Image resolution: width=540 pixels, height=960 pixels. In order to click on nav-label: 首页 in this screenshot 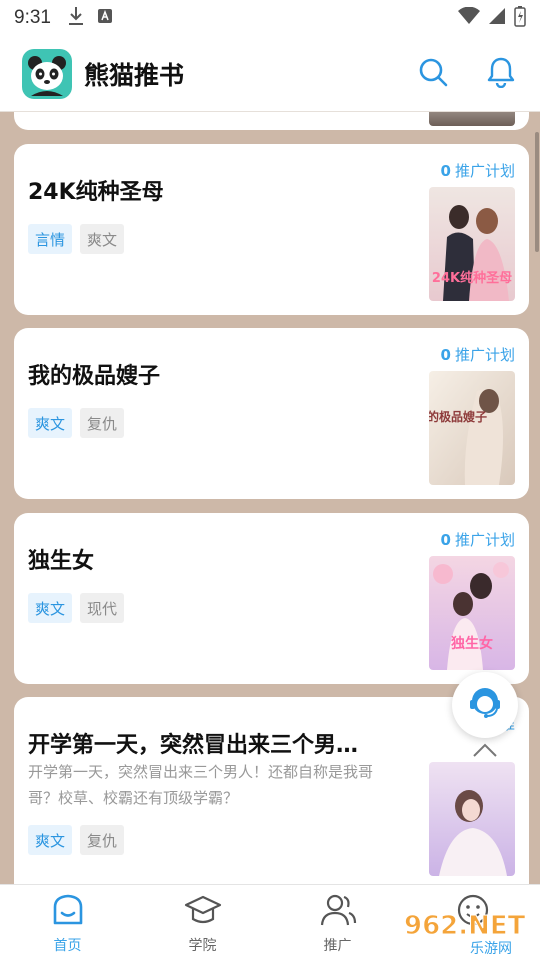, I will do `click(67, 946)`.